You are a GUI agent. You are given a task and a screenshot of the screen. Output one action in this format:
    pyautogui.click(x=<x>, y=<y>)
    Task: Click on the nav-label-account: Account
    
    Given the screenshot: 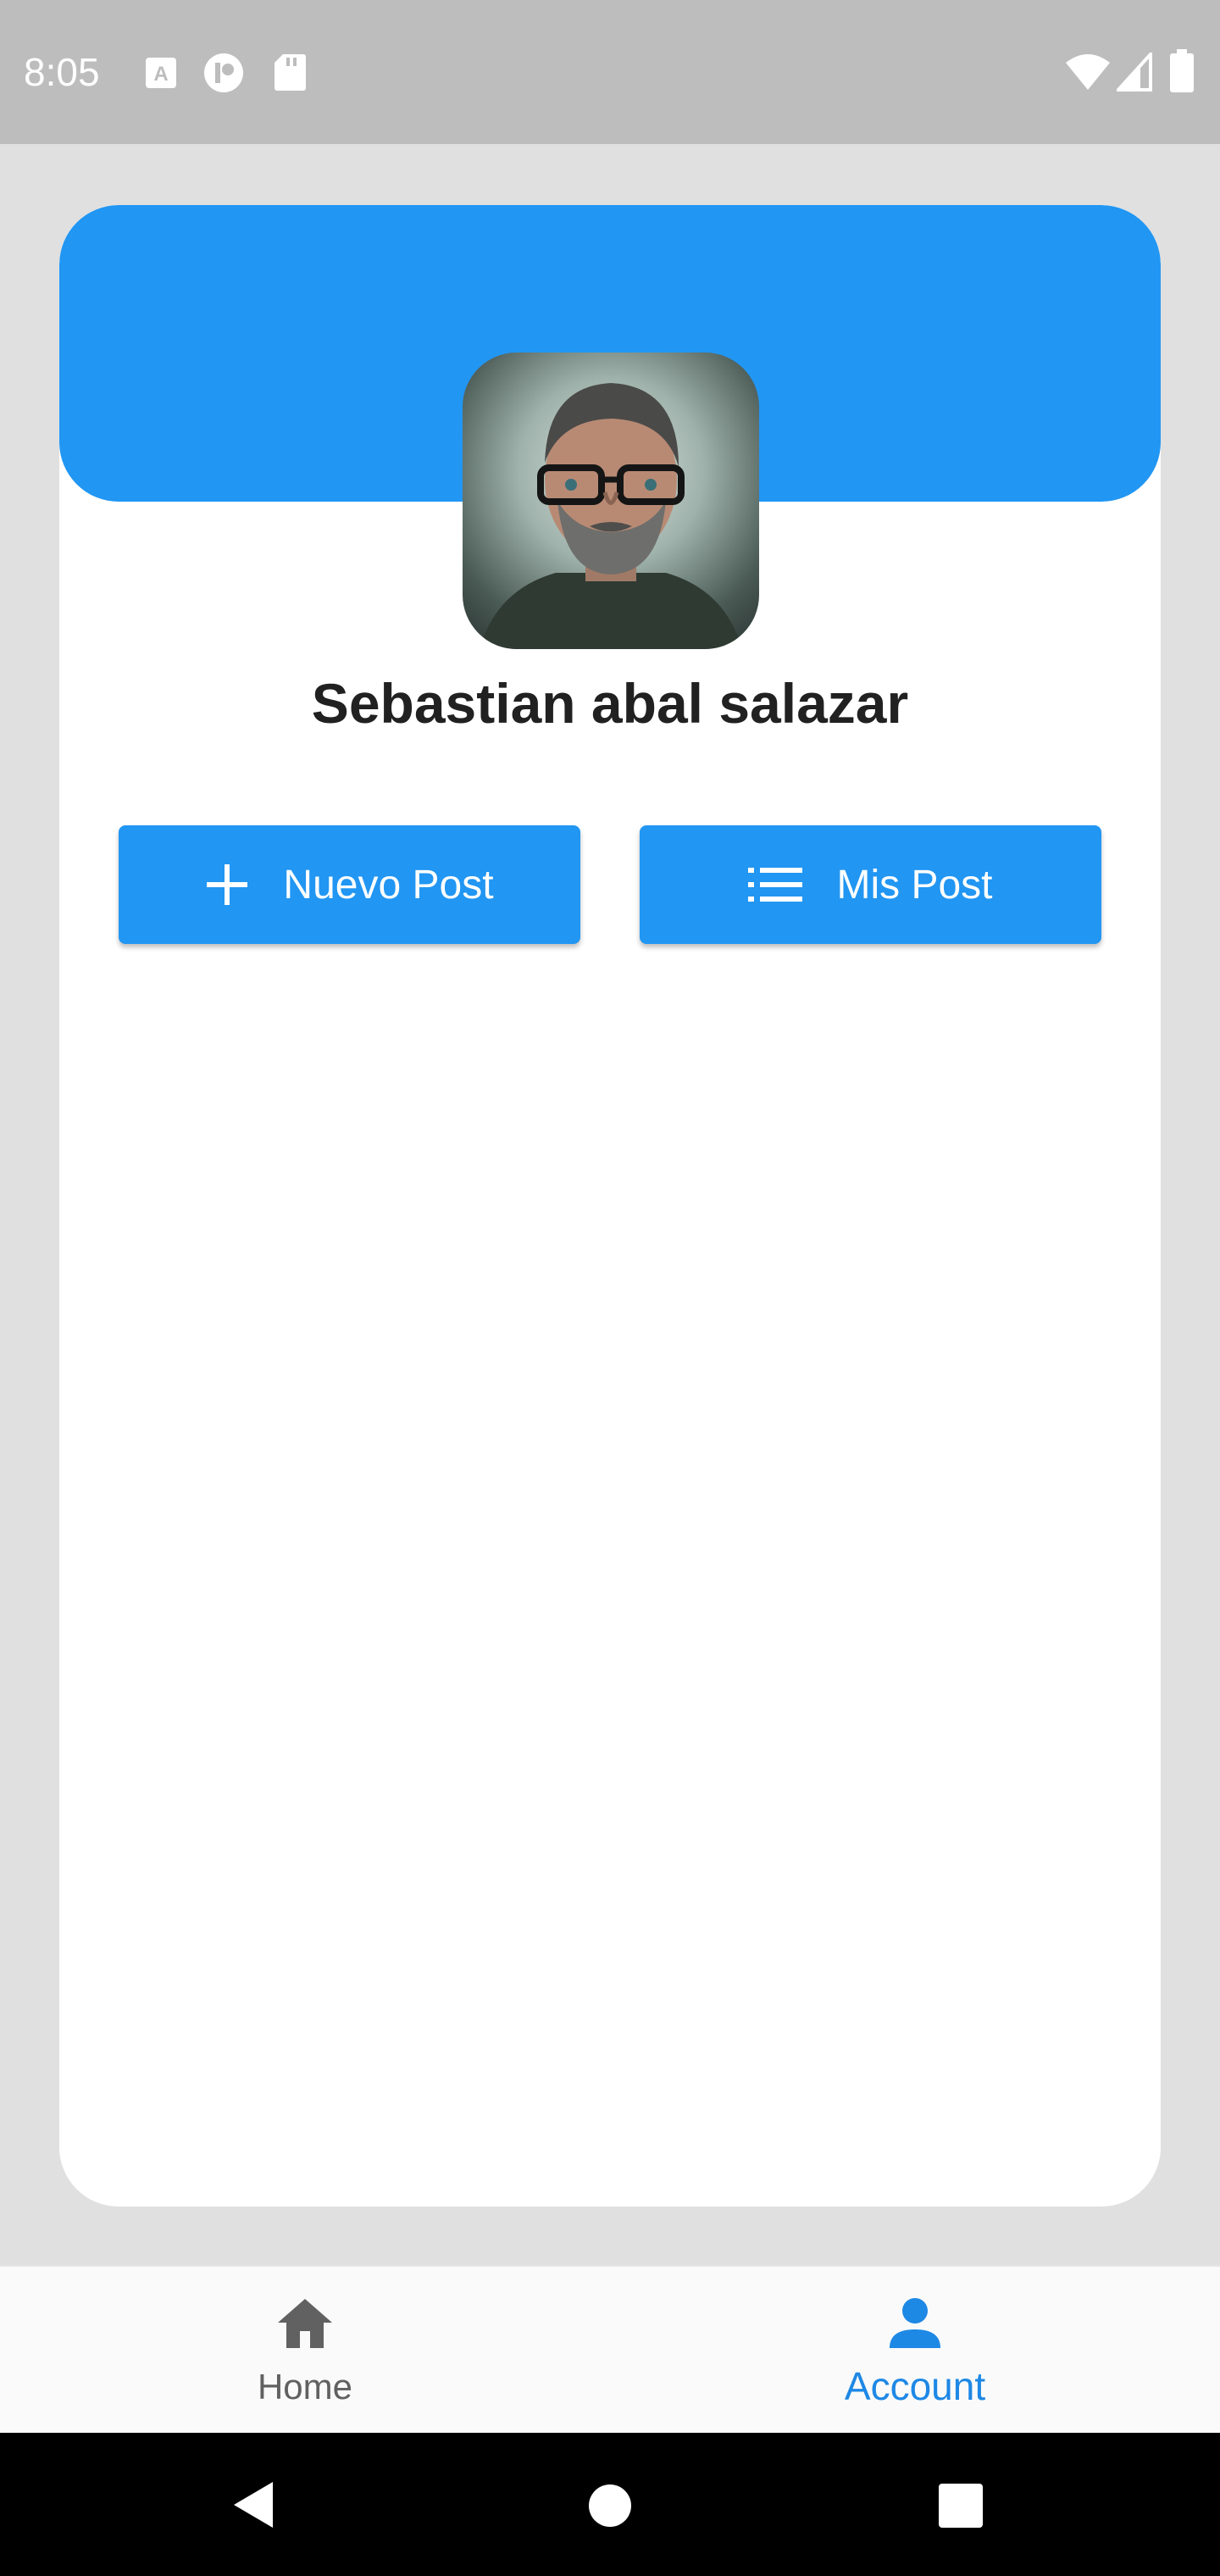 What is the action you would take?
    pyautogui.click(x=915, y=2386)
    